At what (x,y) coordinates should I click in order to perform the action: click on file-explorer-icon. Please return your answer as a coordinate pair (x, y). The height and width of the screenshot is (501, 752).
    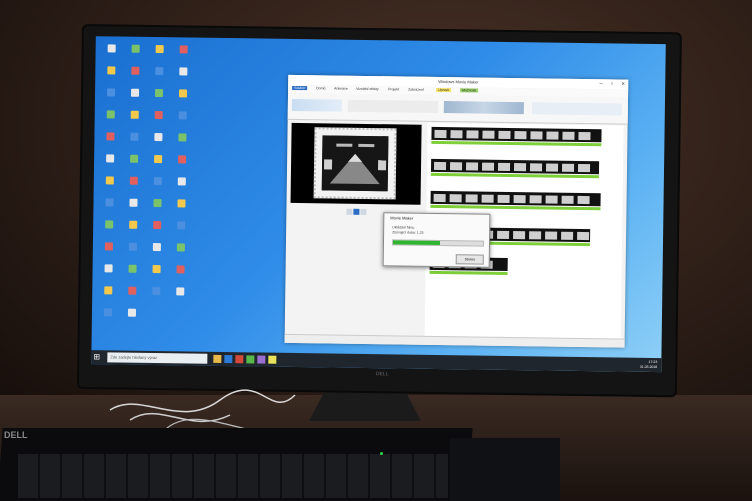
    Looking at the image, I should click on (217, 358).